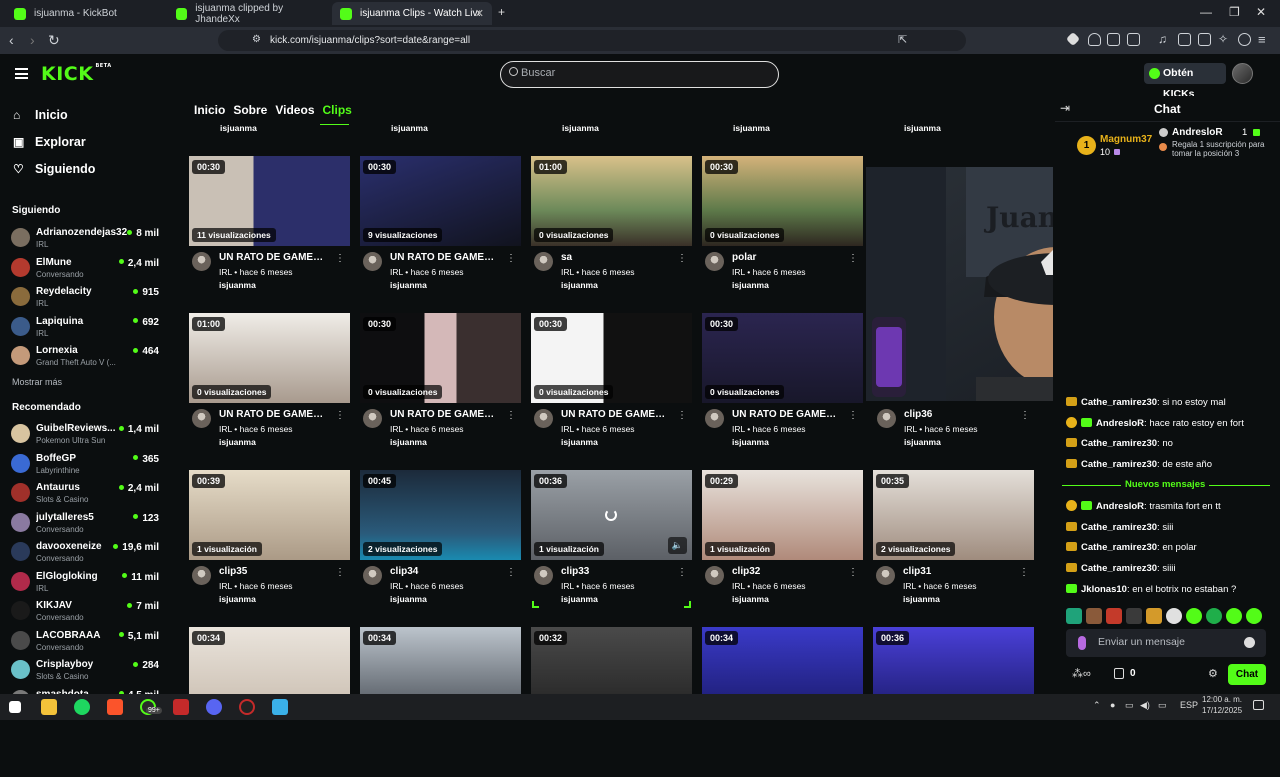 Image resolution: width=1280 pixels, height=777 pixels. I want to click on sidebar-channel: ElMune Conversando 2,4 mil, so click(91, 269).